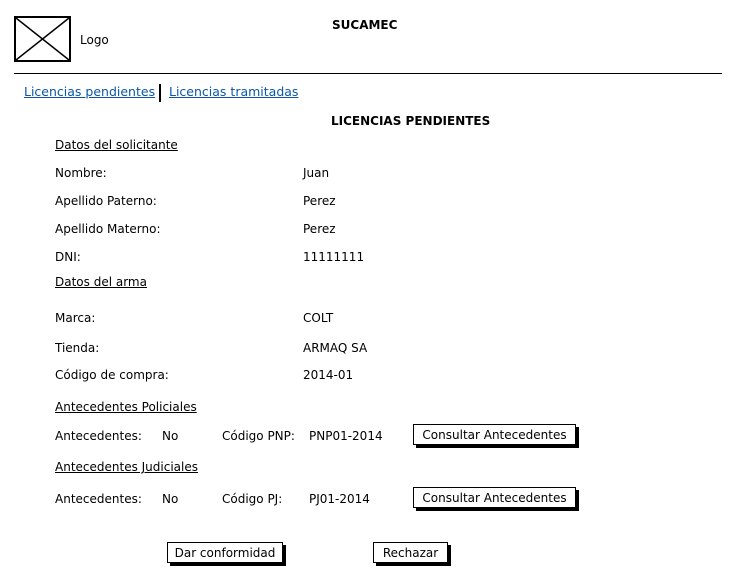 The image size is (737, 582). Describe the element at coordinates (108, 229) in the screenshot. I see `field-label-maternal-surname: Apellido Materno:` at that location.